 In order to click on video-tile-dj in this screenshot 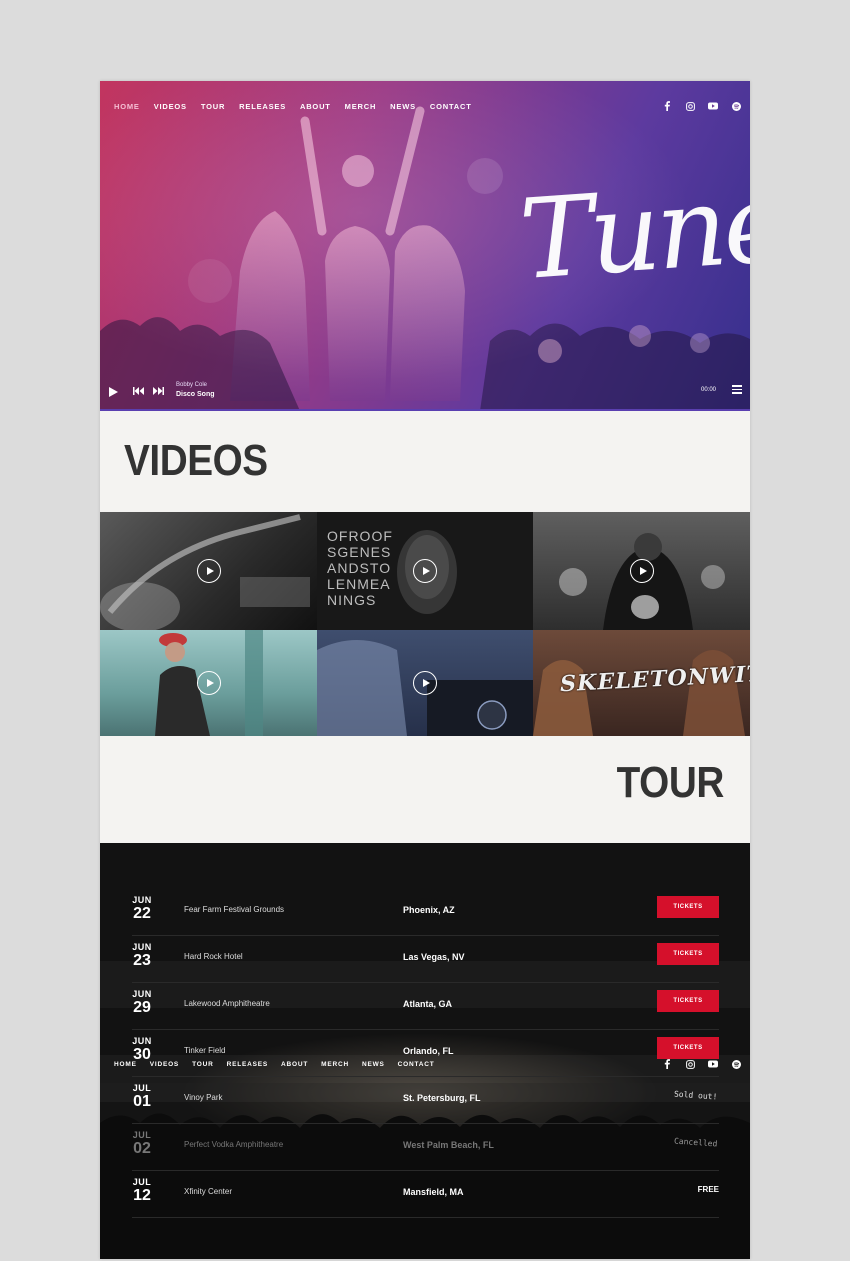, I will do `click(425, 683)`.